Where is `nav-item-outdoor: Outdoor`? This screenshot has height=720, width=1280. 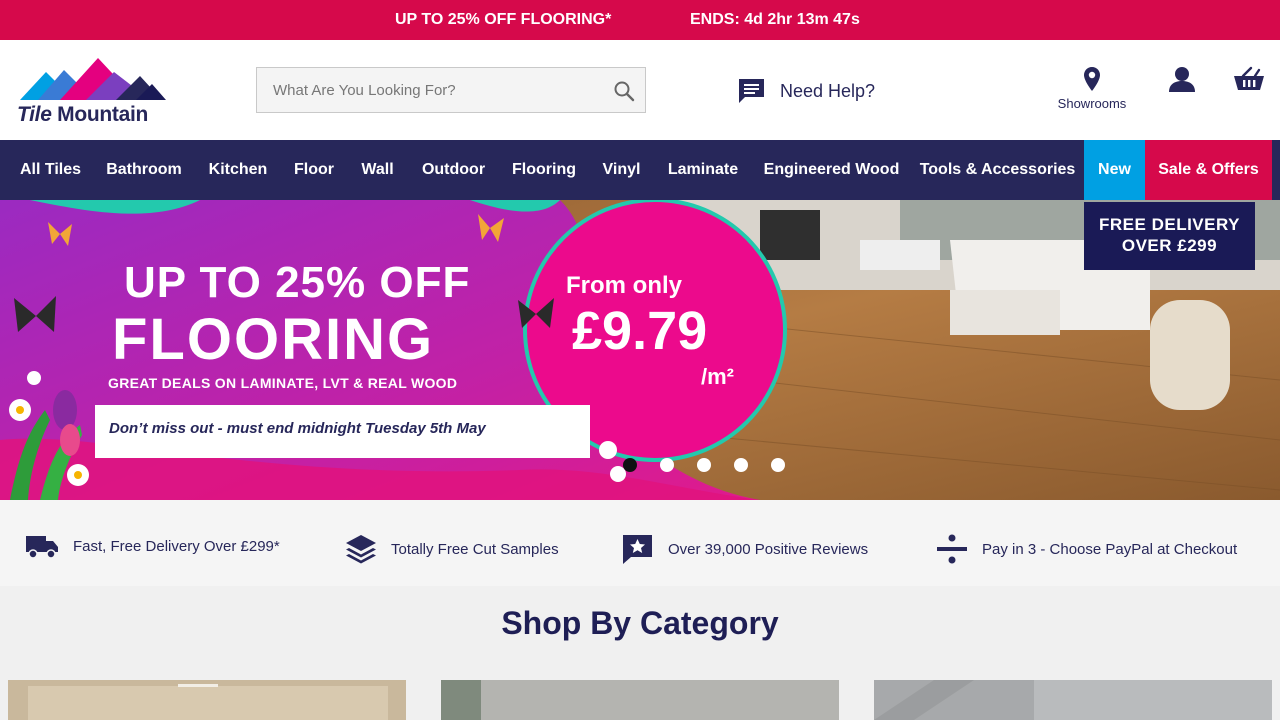 nav-item-outdoor: Outdoor is located at coordinates (453, 170).